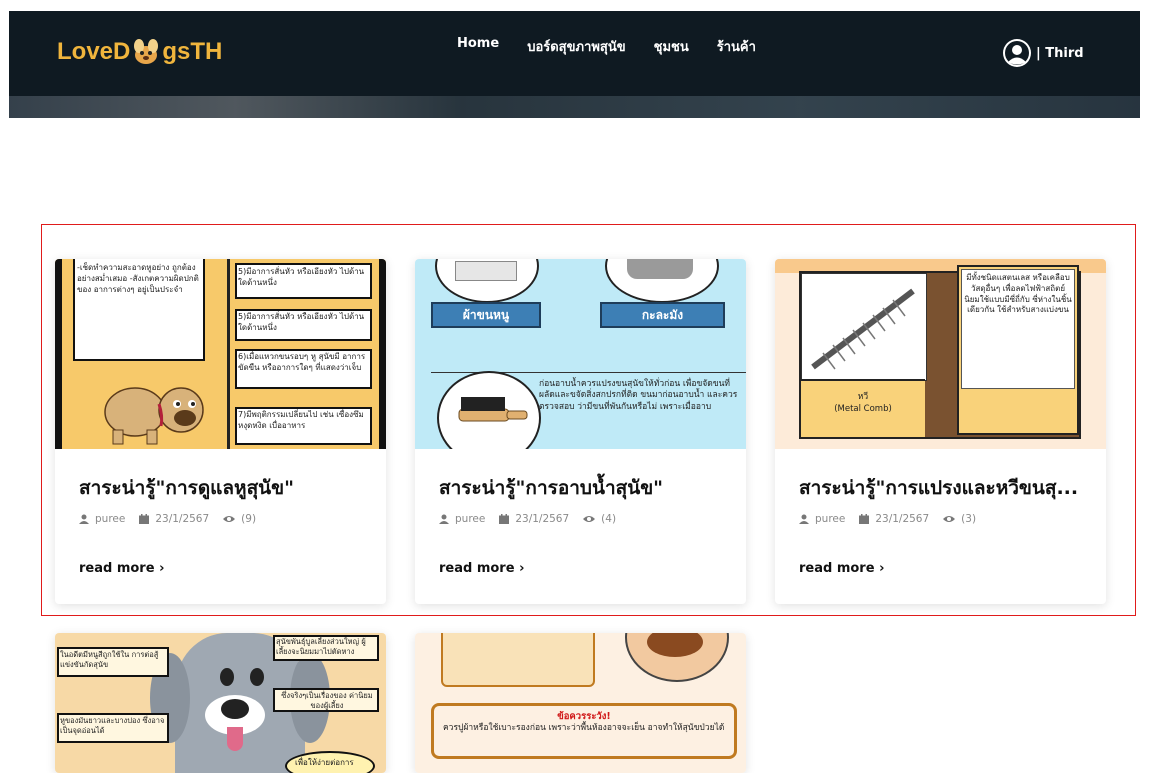 The width and height of the screenshot is (1149, 773). What do you see at coordinates (576, 46) in the screenshot?
I see `nav-health-board: บอร์ดสุขภาพสุนัข` at bounding box center [576, 46].